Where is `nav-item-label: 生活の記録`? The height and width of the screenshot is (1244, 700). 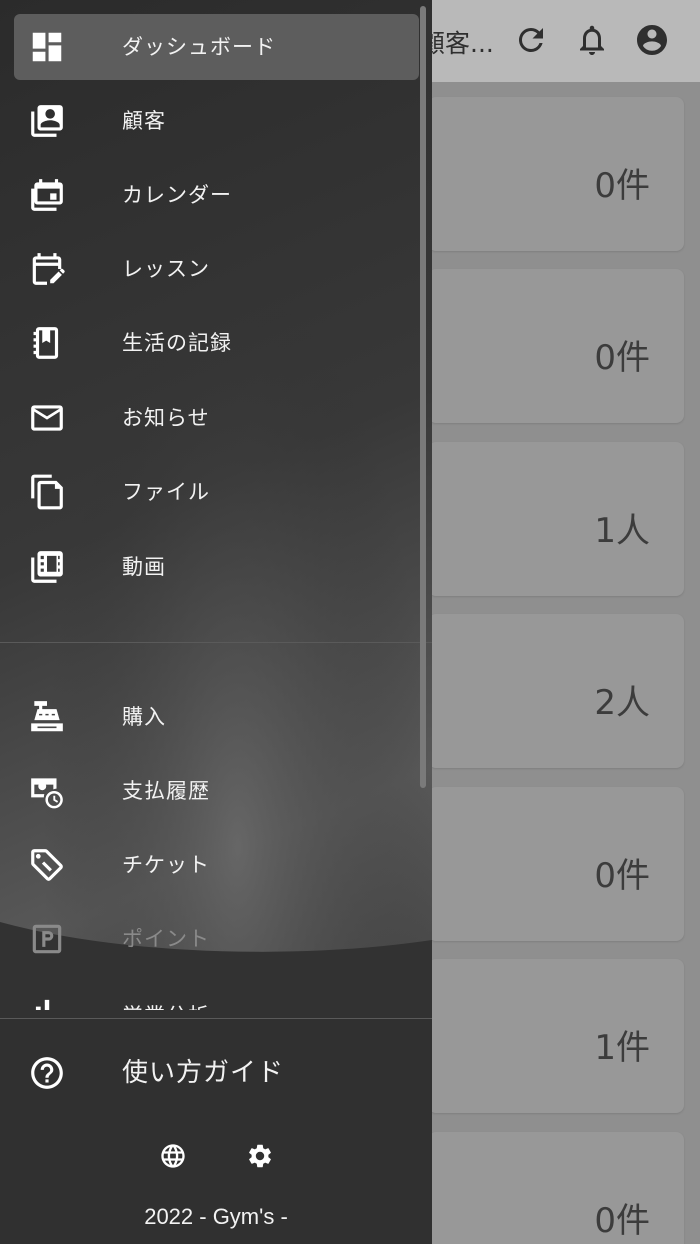
nav-item-label: 生活の記録 is located at coordinates (177, 343).